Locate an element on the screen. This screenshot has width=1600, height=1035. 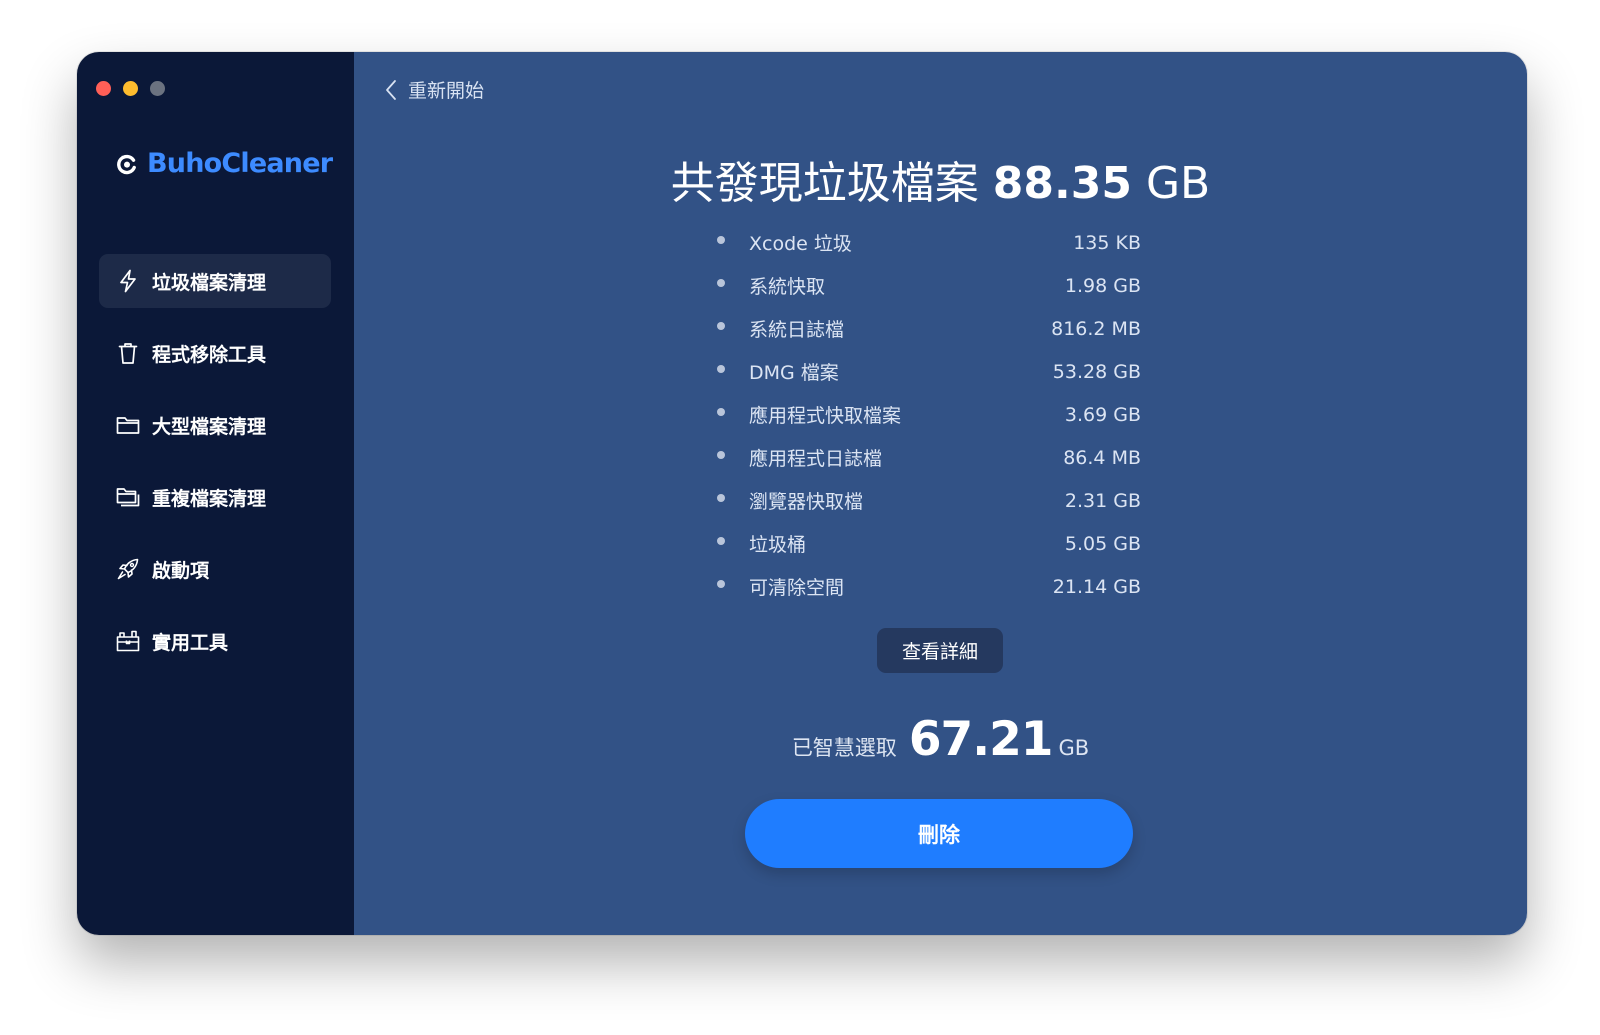
chevron-left-icon is located at coordinates (391, 89).